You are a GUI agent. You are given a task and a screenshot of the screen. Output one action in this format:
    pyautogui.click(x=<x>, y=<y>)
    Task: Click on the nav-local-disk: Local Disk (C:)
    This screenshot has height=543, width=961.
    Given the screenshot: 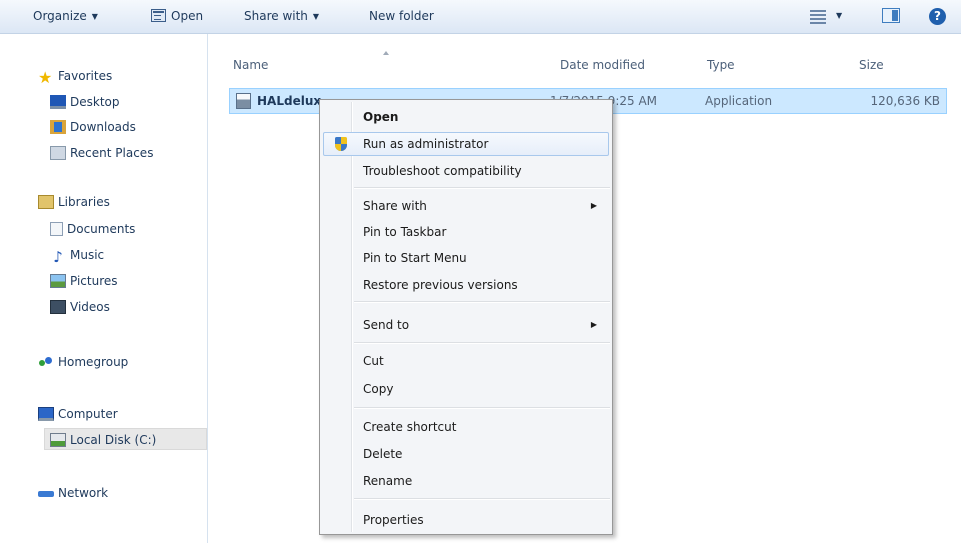 What is the action you would take?
    pyautogui.click(x=125, y=439)
    